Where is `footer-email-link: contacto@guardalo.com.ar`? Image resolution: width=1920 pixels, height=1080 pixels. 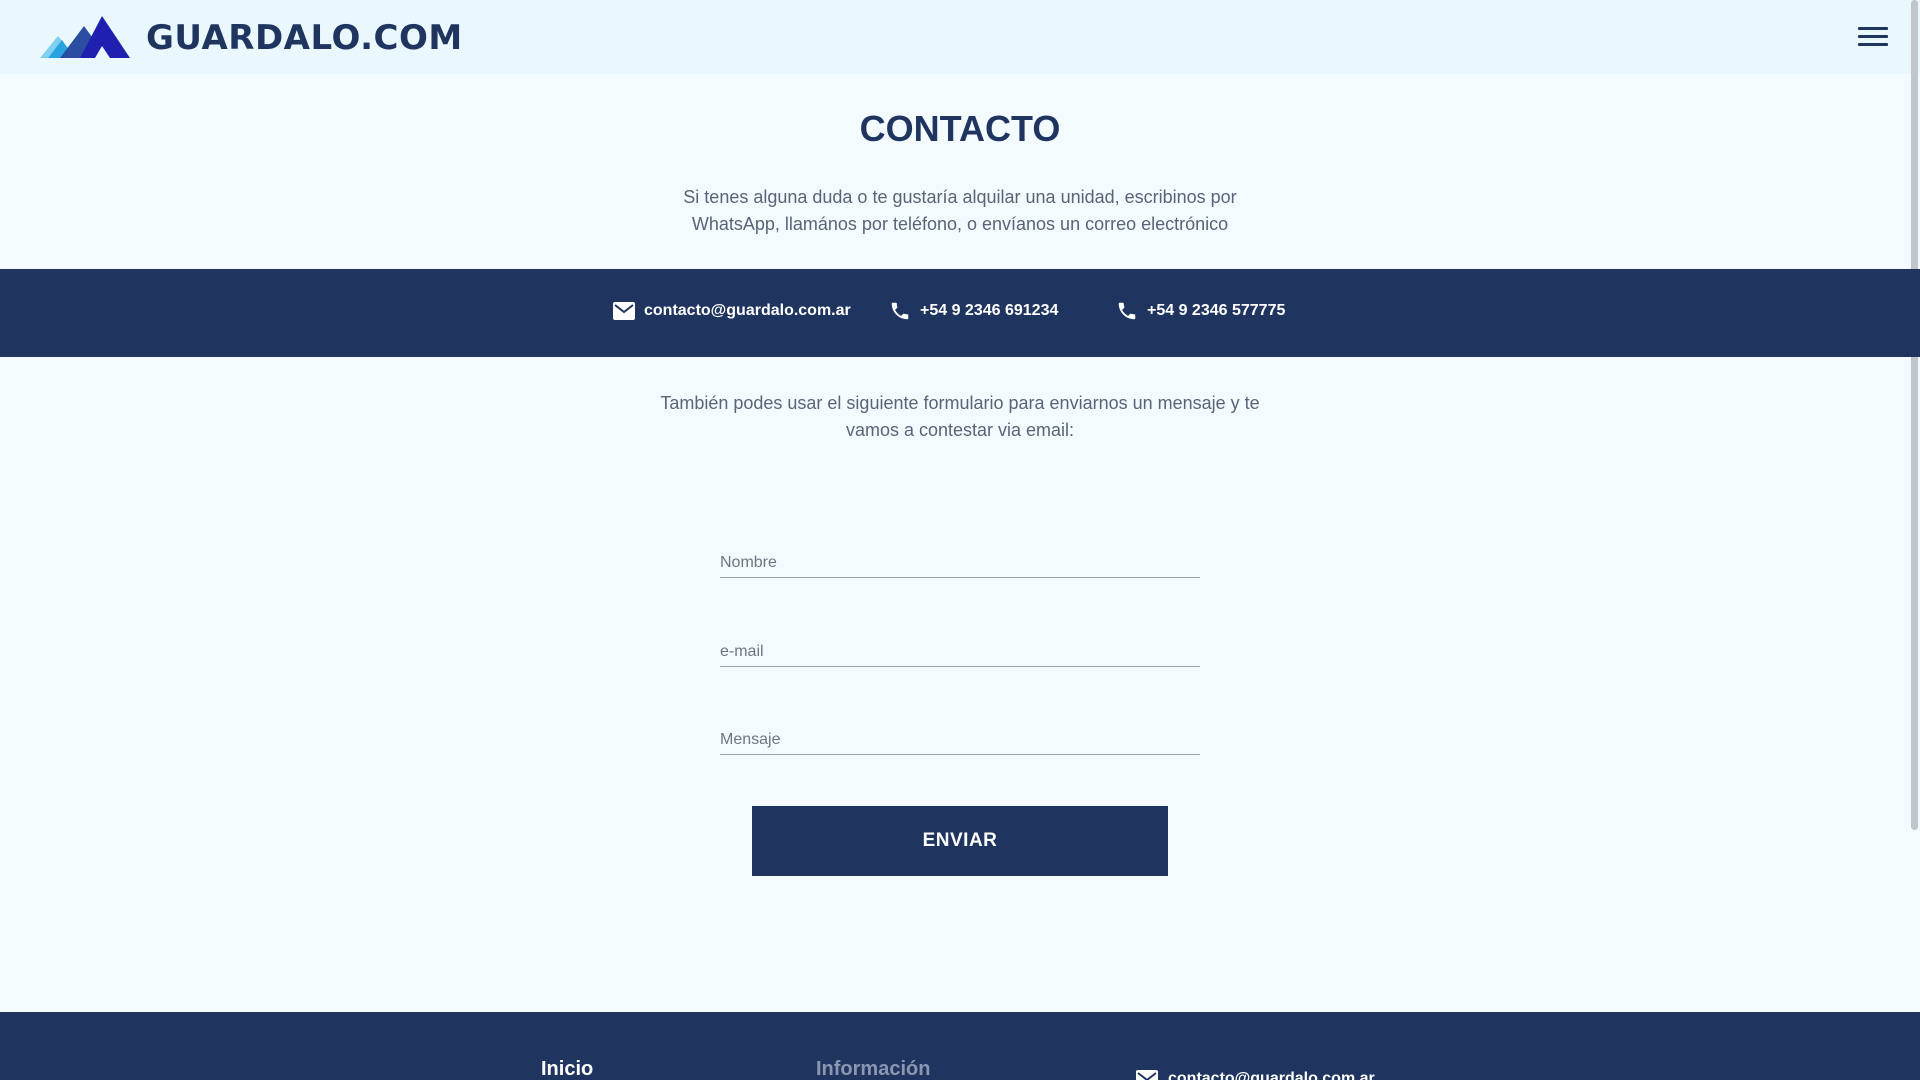
footer-email-link: contacto@guardalo.com.ar is located at coordinates (1255, 1075).